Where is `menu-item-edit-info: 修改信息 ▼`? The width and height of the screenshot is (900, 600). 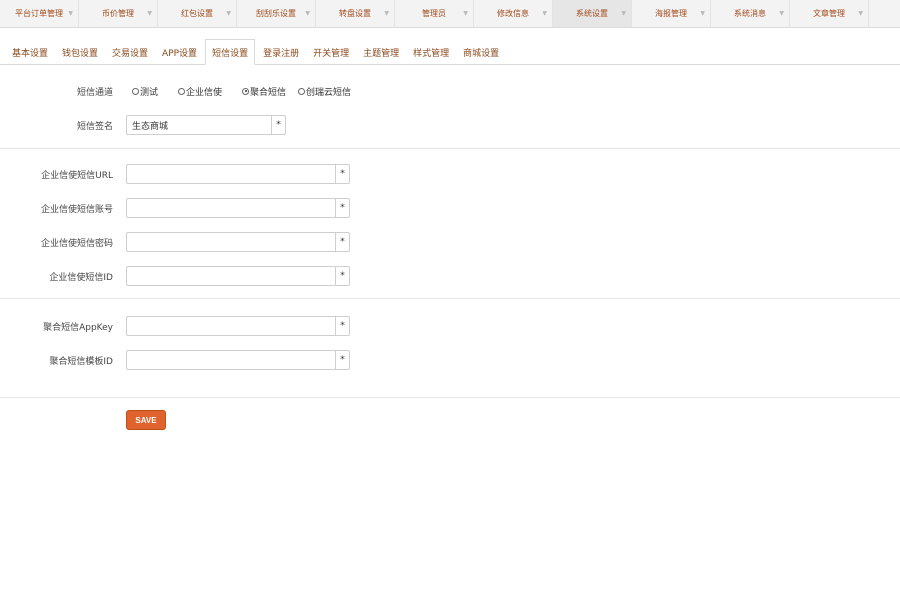 menu-item-edit-info: 修改信息 ▼ is located at coordinates (513, 13).